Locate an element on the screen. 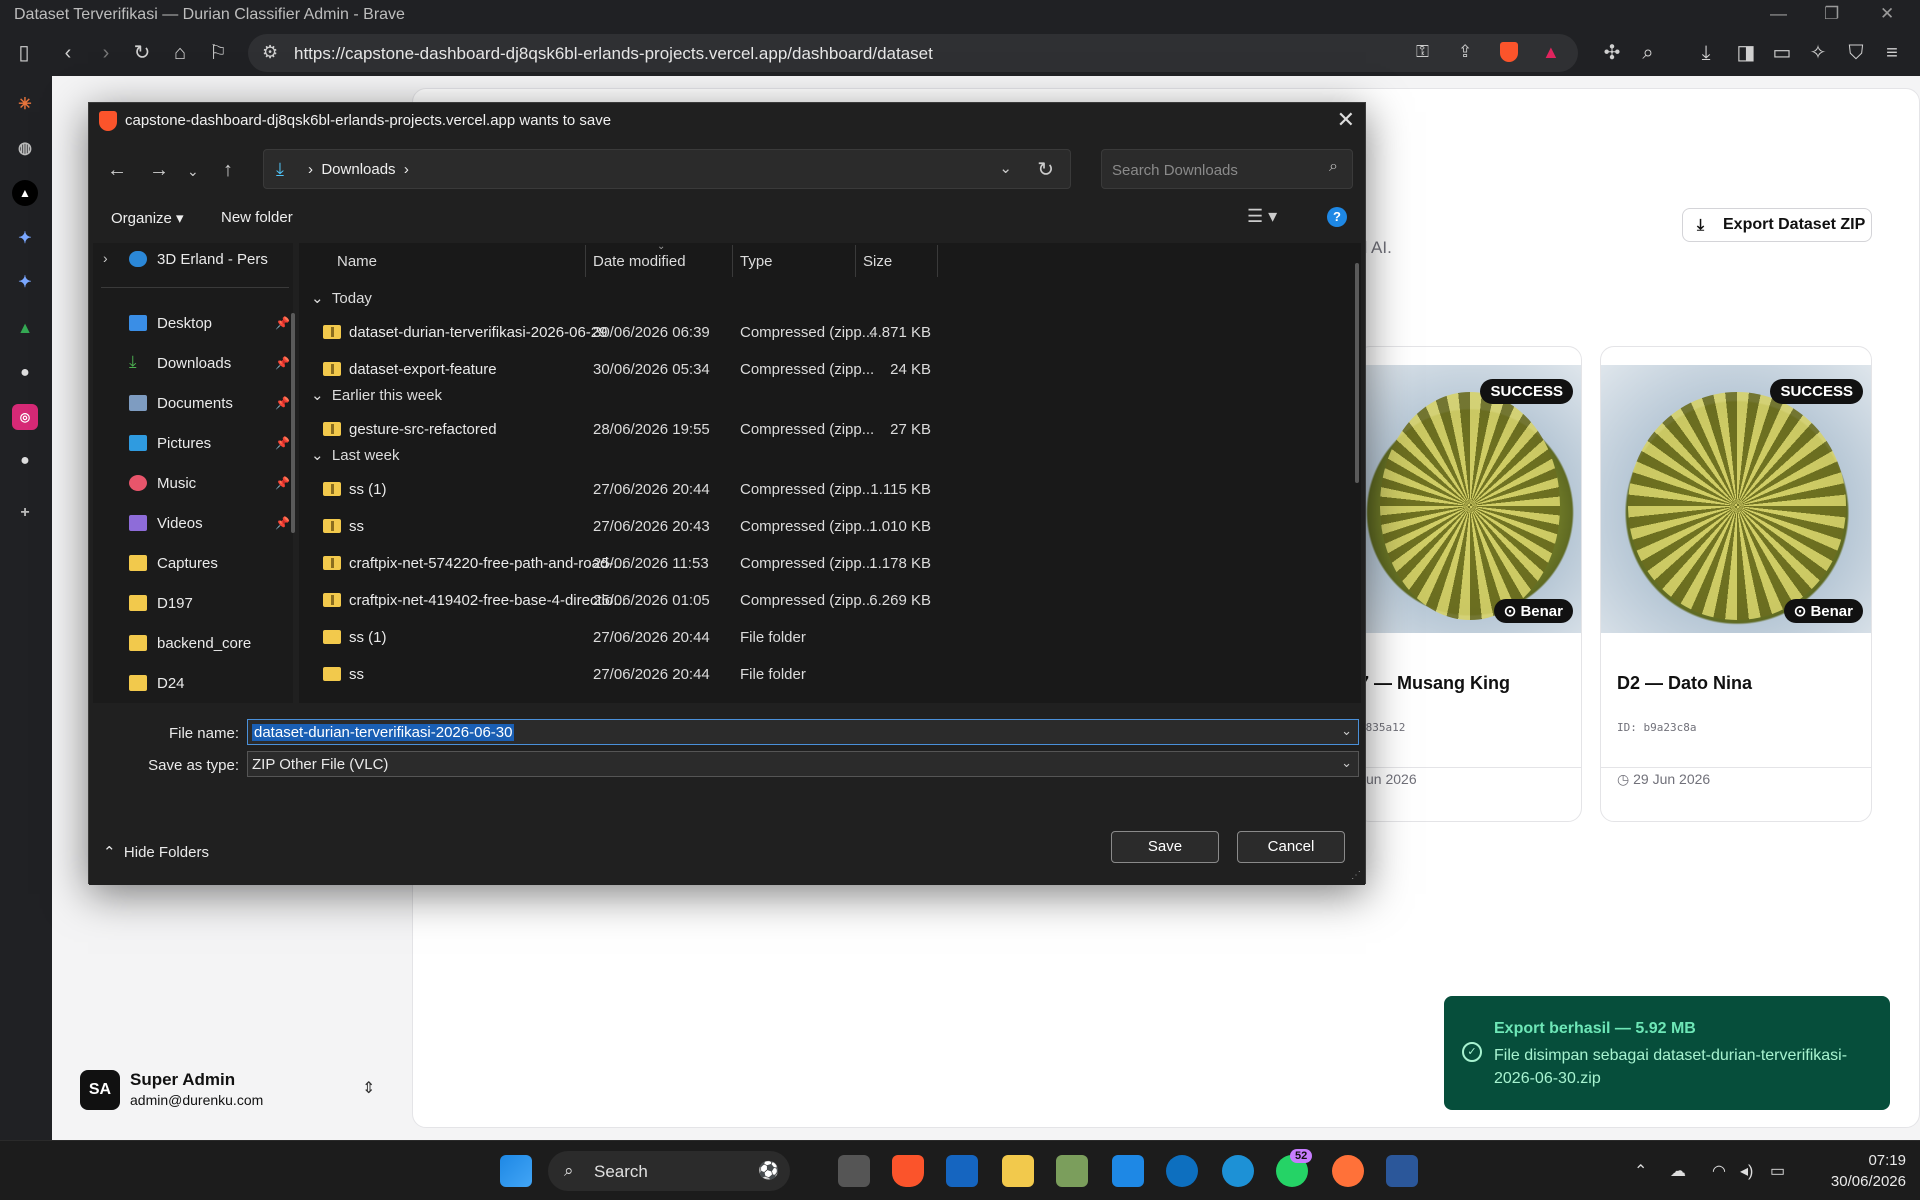 This screenshot has height=1200, width=1920. save-button: Save is located at coordinates (1165, 847).